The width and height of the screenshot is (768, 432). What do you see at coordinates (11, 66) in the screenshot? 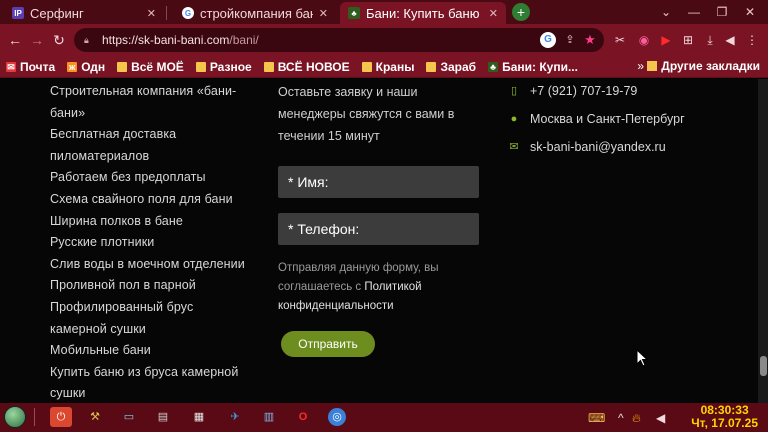
I see `mail-icon: ✉` at bounding box center [11, 66].